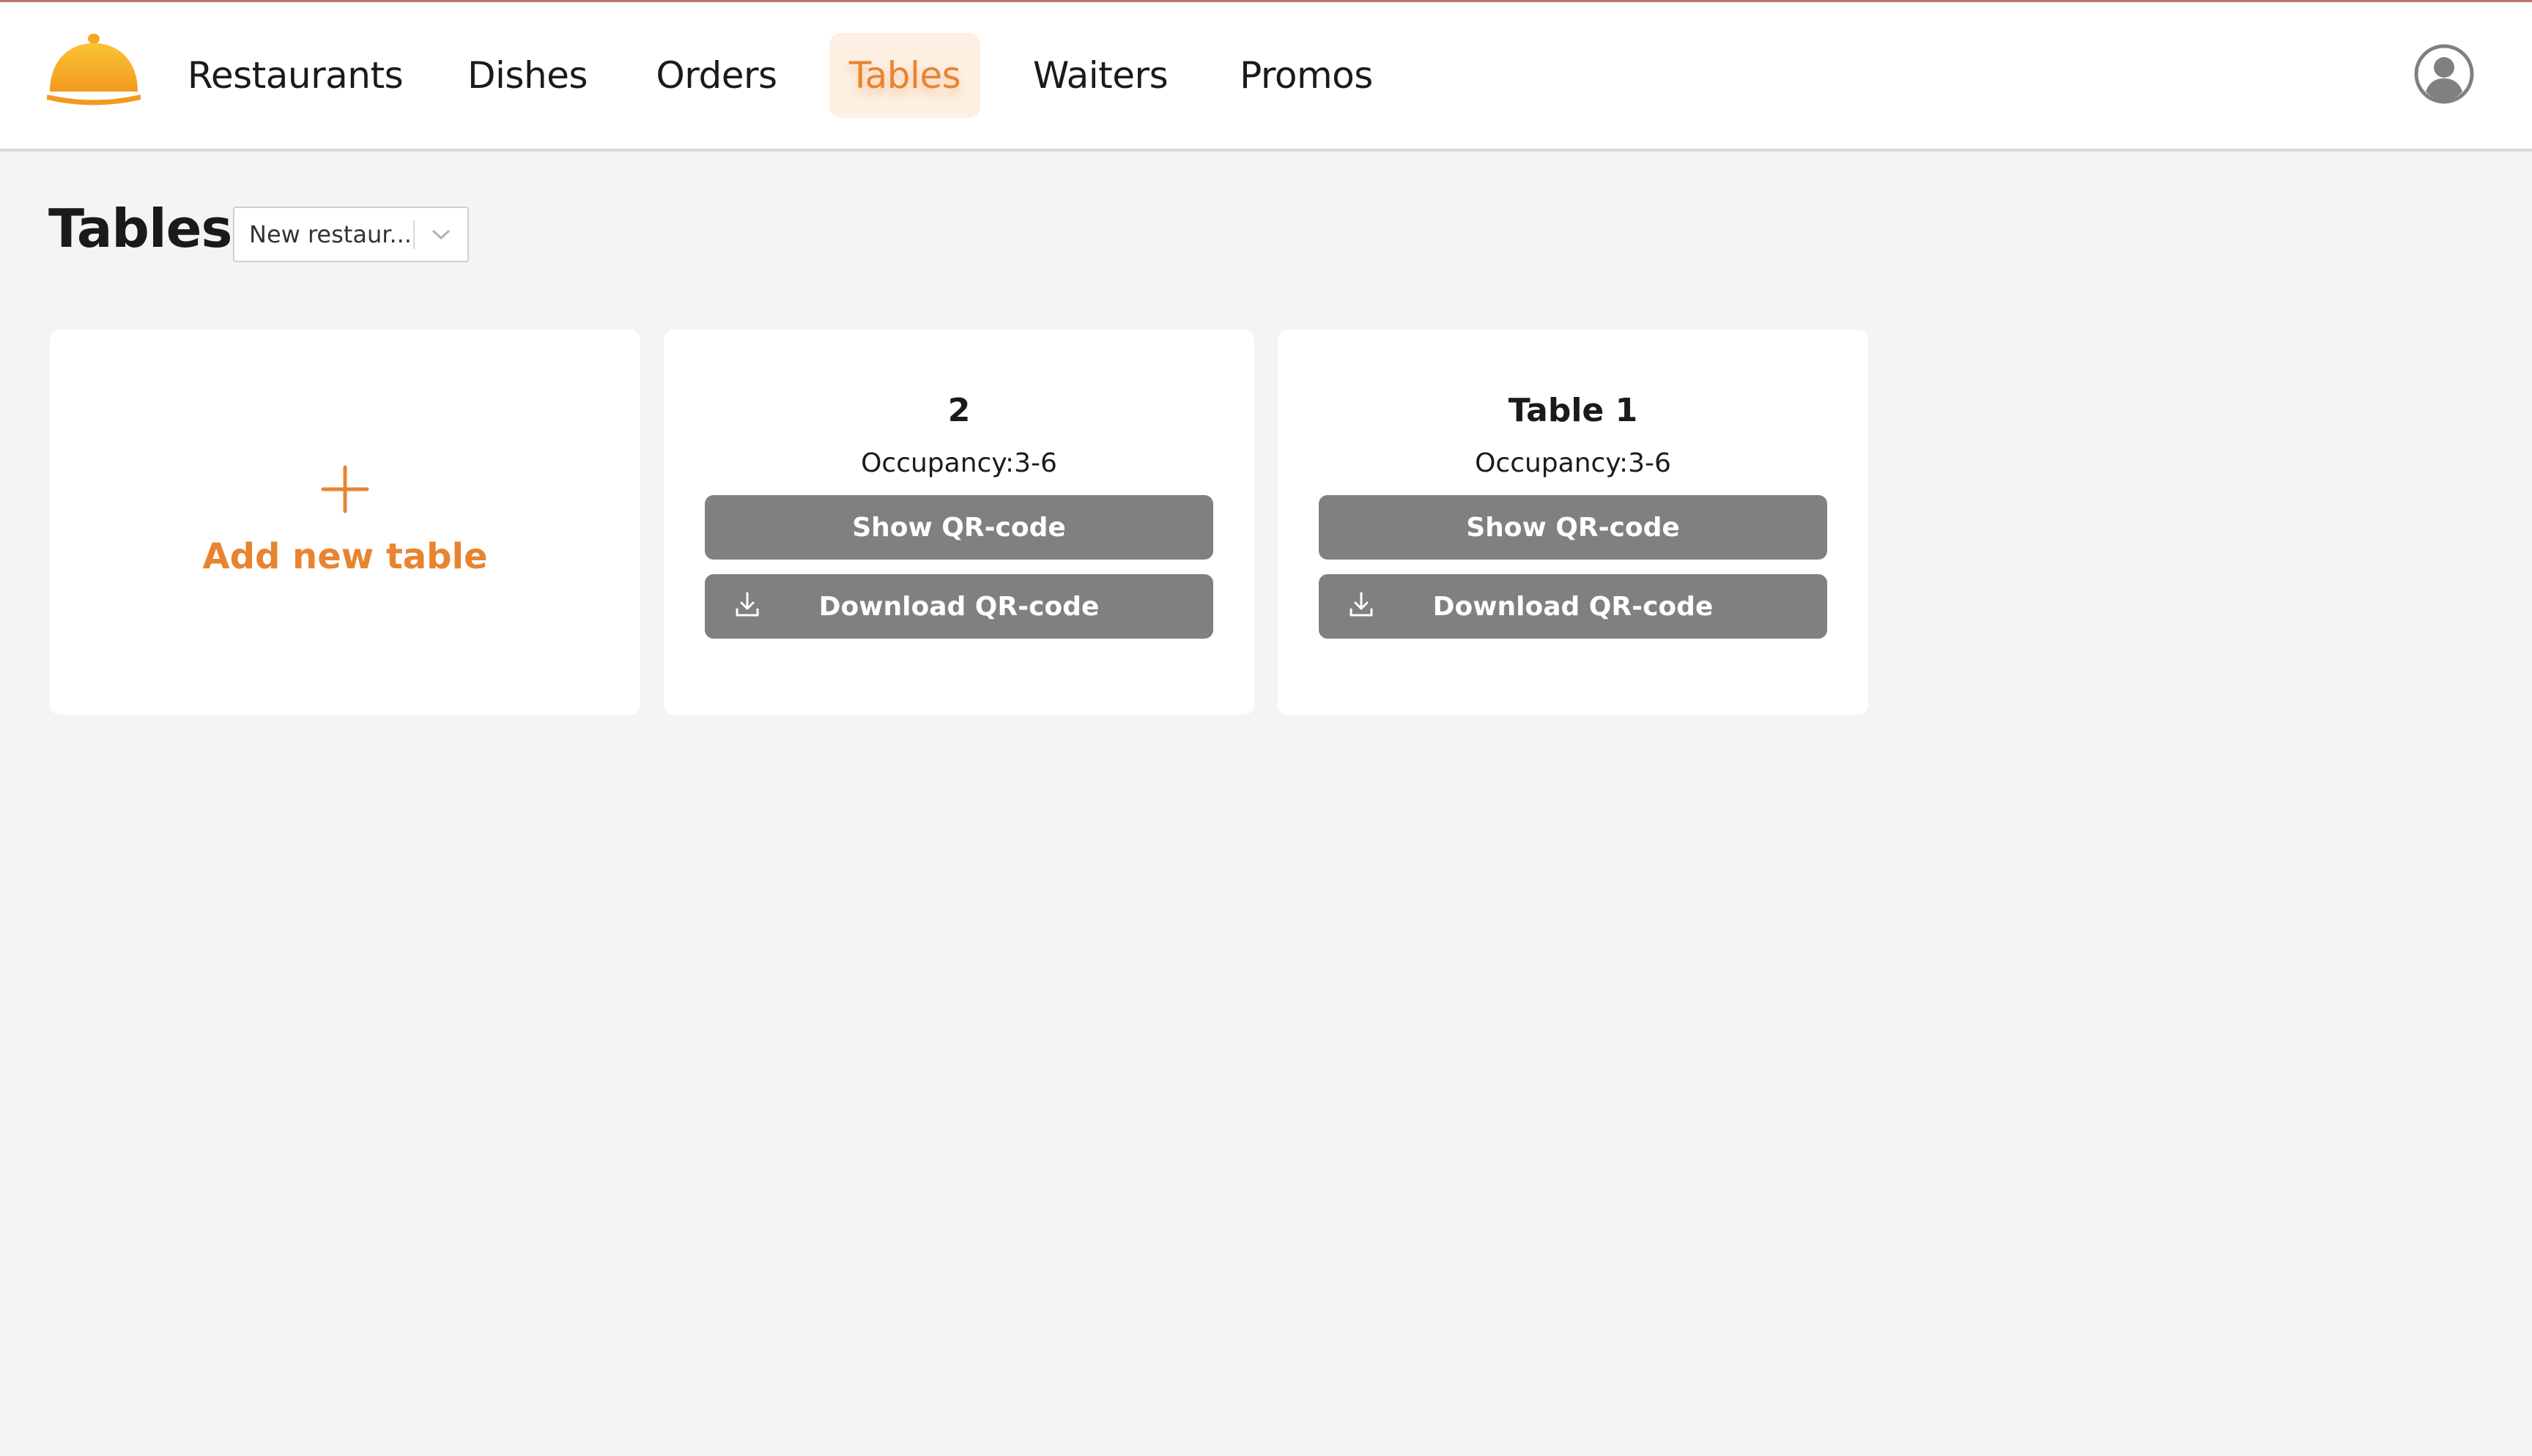  Describe the element at coordinates (527, 75) in the screenshot. I see `nav-dishes: Dishes` at that location.